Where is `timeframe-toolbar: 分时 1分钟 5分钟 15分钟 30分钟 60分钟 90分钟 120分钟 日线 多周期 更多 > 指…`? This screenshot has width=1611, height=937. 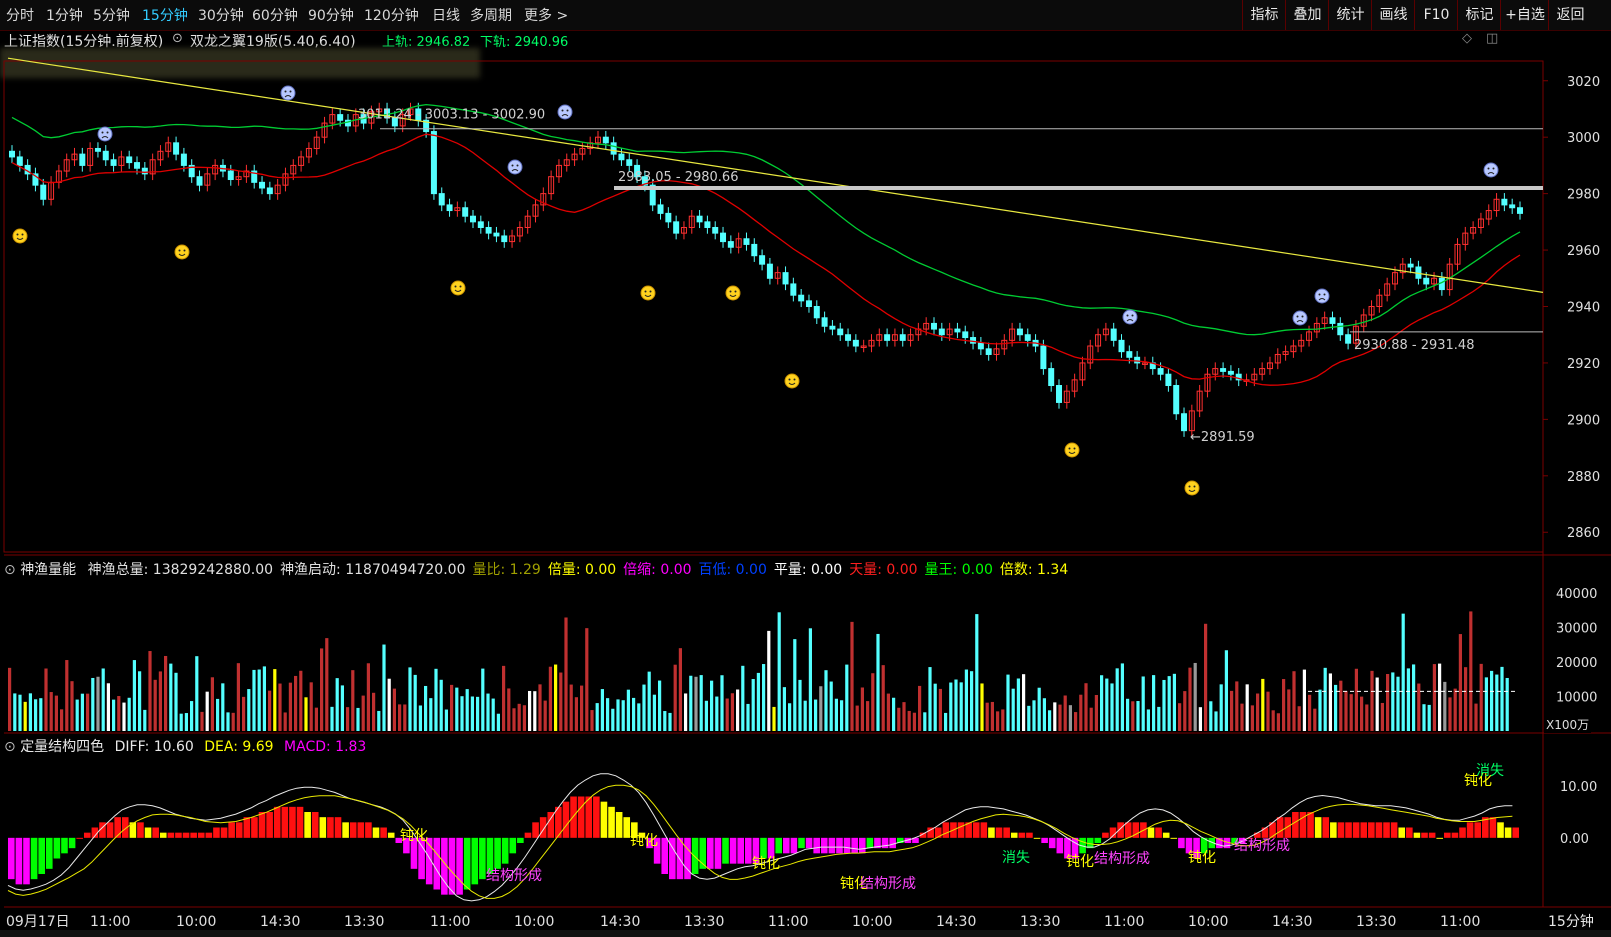
timeframe-toolbar: 分时 1分钟 5分钟 15分钟 30分钟 60分钟 90分钟 120分钟 日线 多周期 更多 > 指… is located at coordinates (805, 15).